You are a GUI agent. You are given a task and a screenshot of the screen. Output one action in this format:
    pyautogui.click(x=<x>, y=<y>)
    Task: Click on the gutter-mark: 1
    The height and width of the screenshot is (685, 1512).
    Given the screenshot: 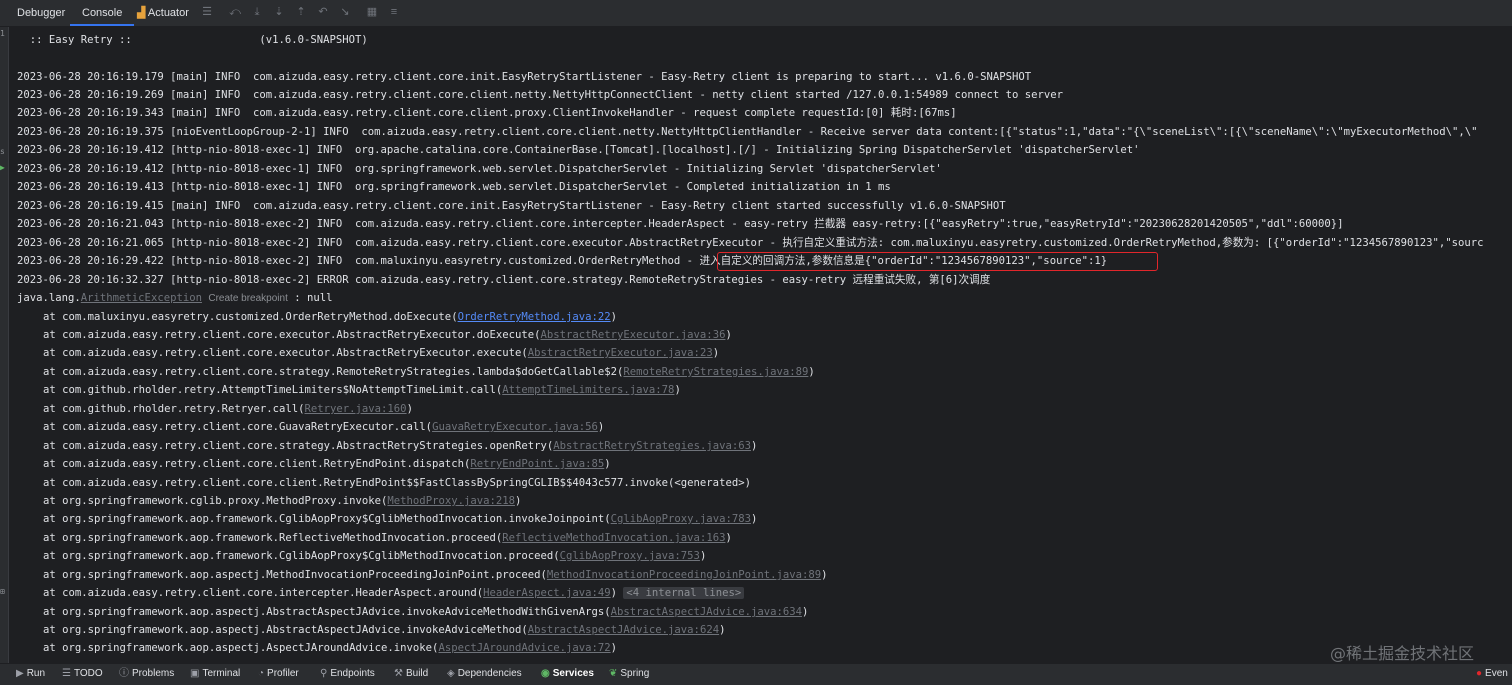 What is the action you would take?
    pyautogui.click(x=2, y=33)
    